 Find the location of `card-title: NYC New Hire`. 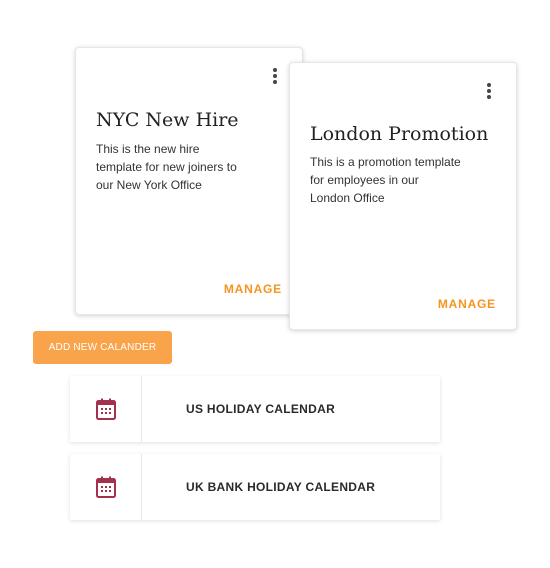

card-title: NYC New Hire is located at coordinates (167, 120).